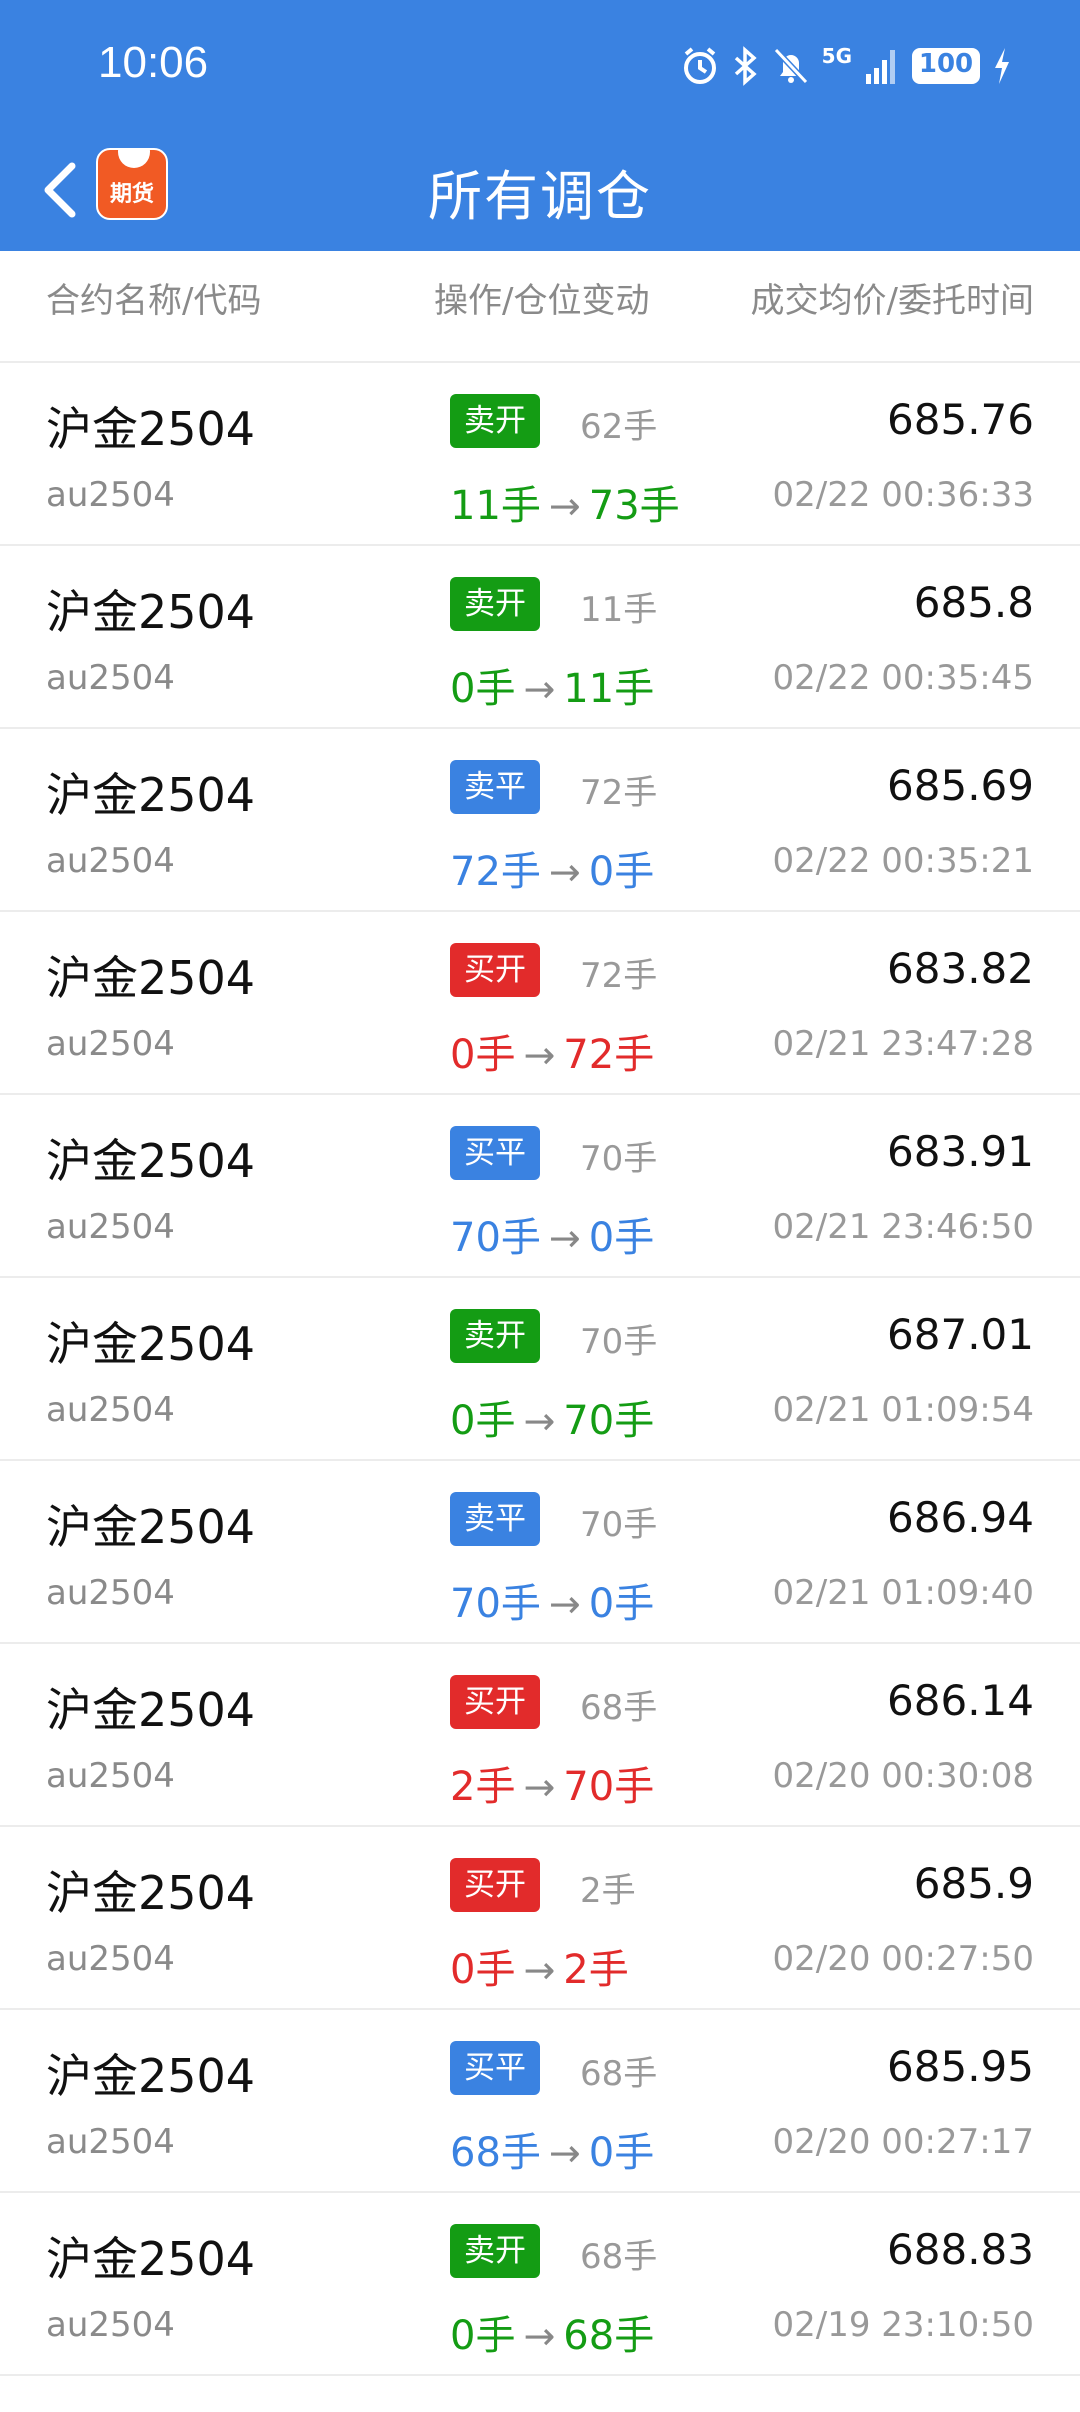 The image size is (1080, 2412). I want to click on average-price: 683.82, so click(960, 968).